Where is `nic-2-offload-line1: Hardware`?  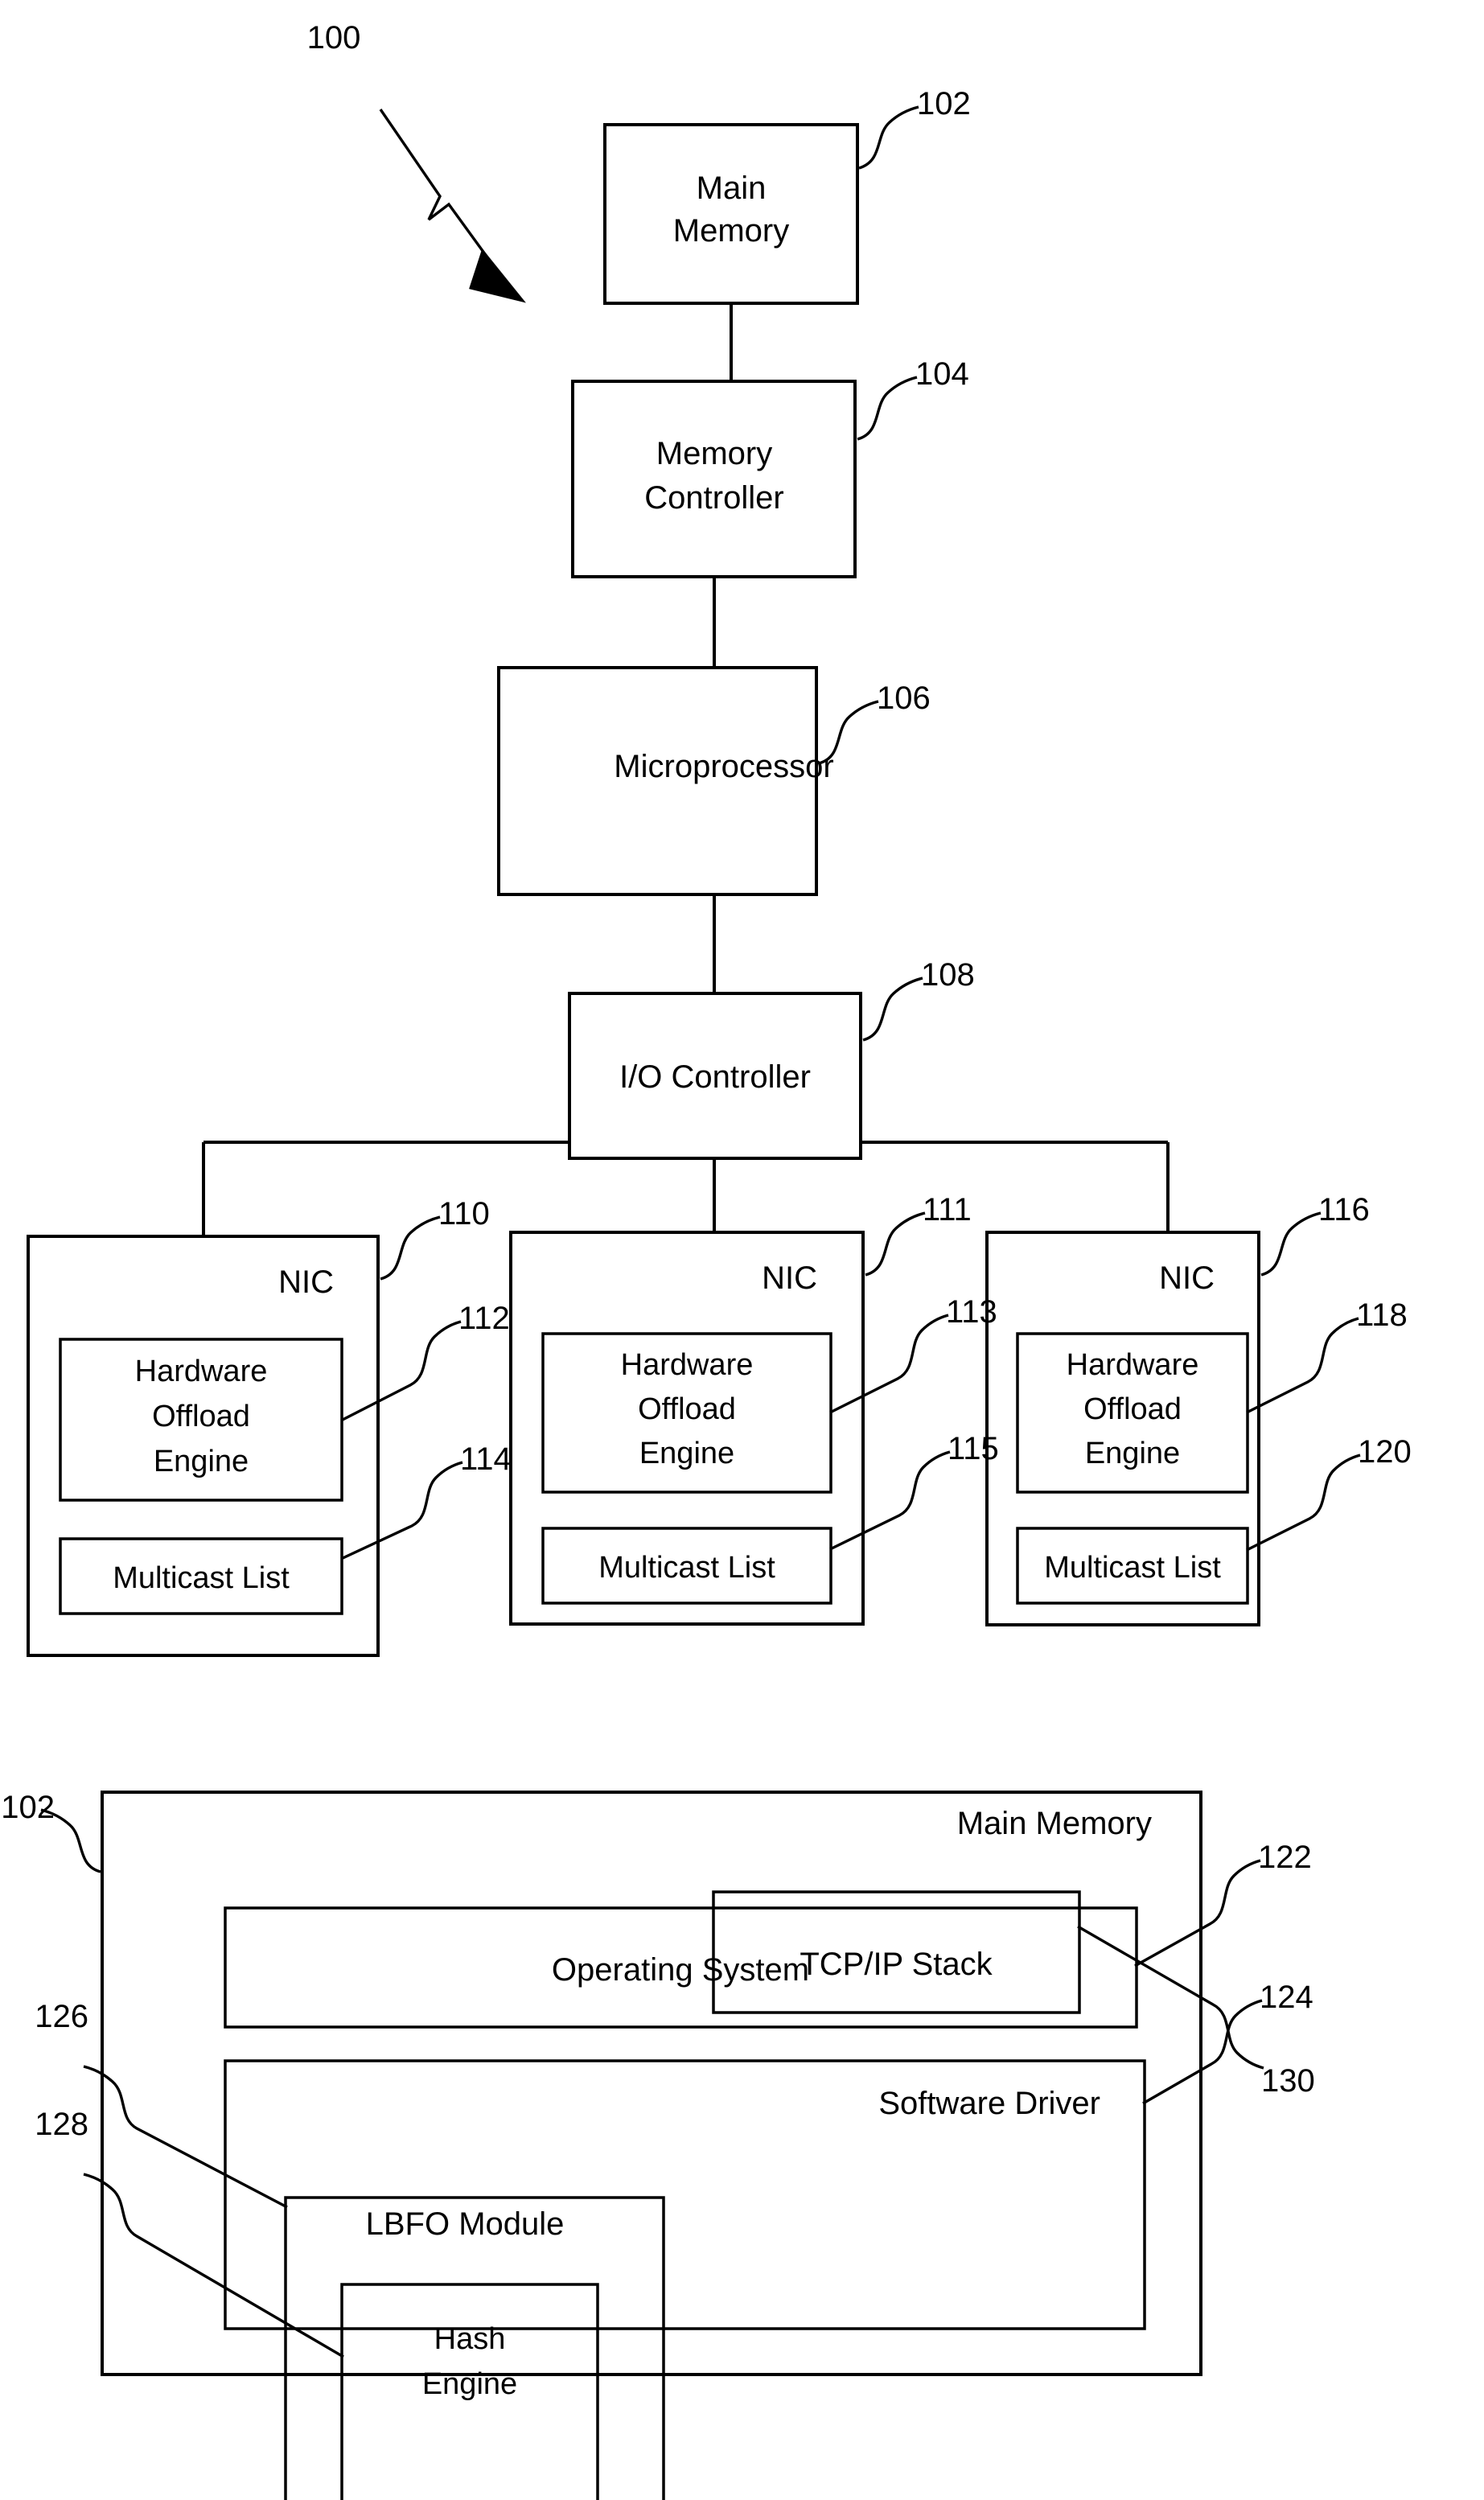 nic-2-offload-line1: Hardware is located at coordinates (688, 1365).